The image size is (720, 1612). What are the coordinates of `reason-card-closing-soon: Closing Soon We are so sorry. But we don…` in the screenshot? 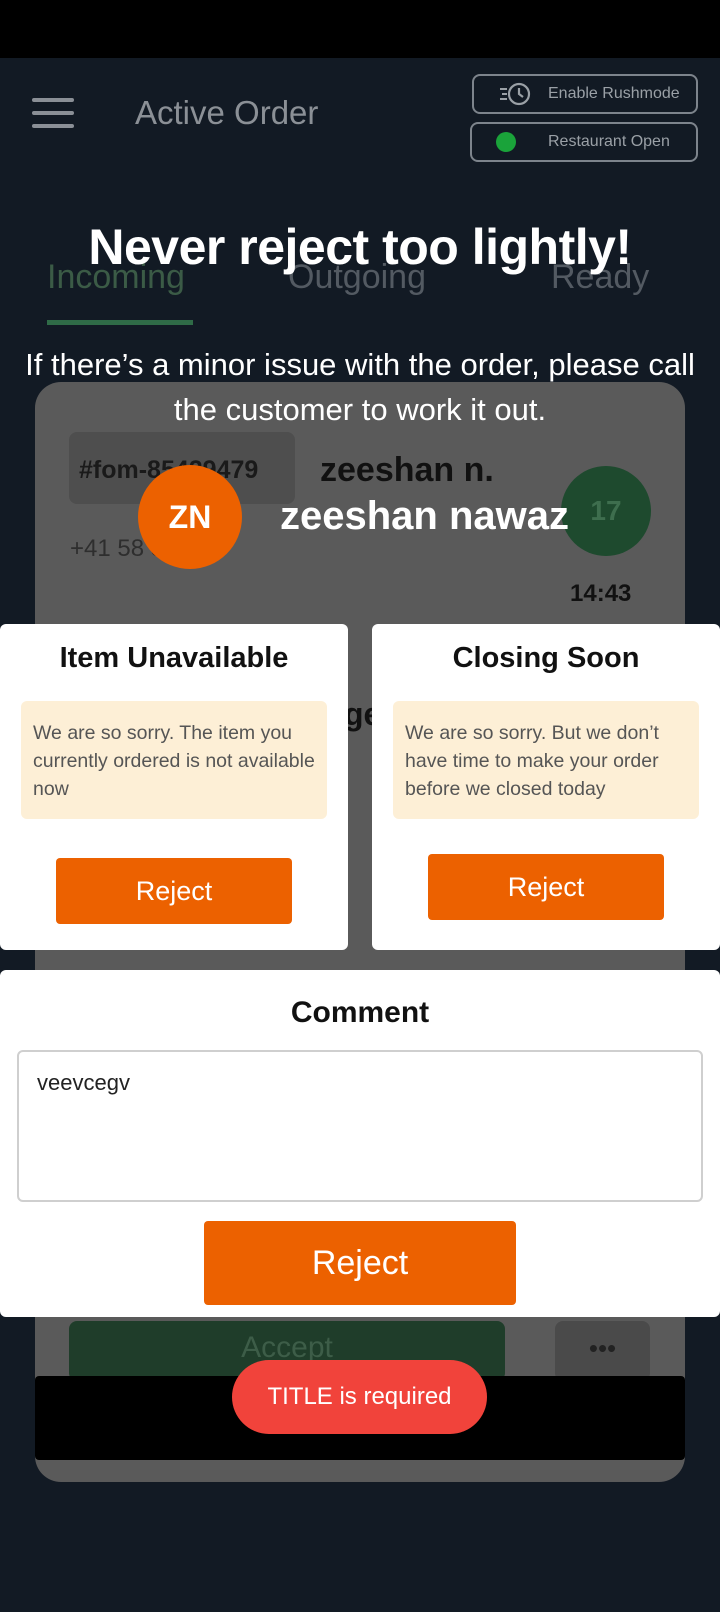 It's located at (546, 787).